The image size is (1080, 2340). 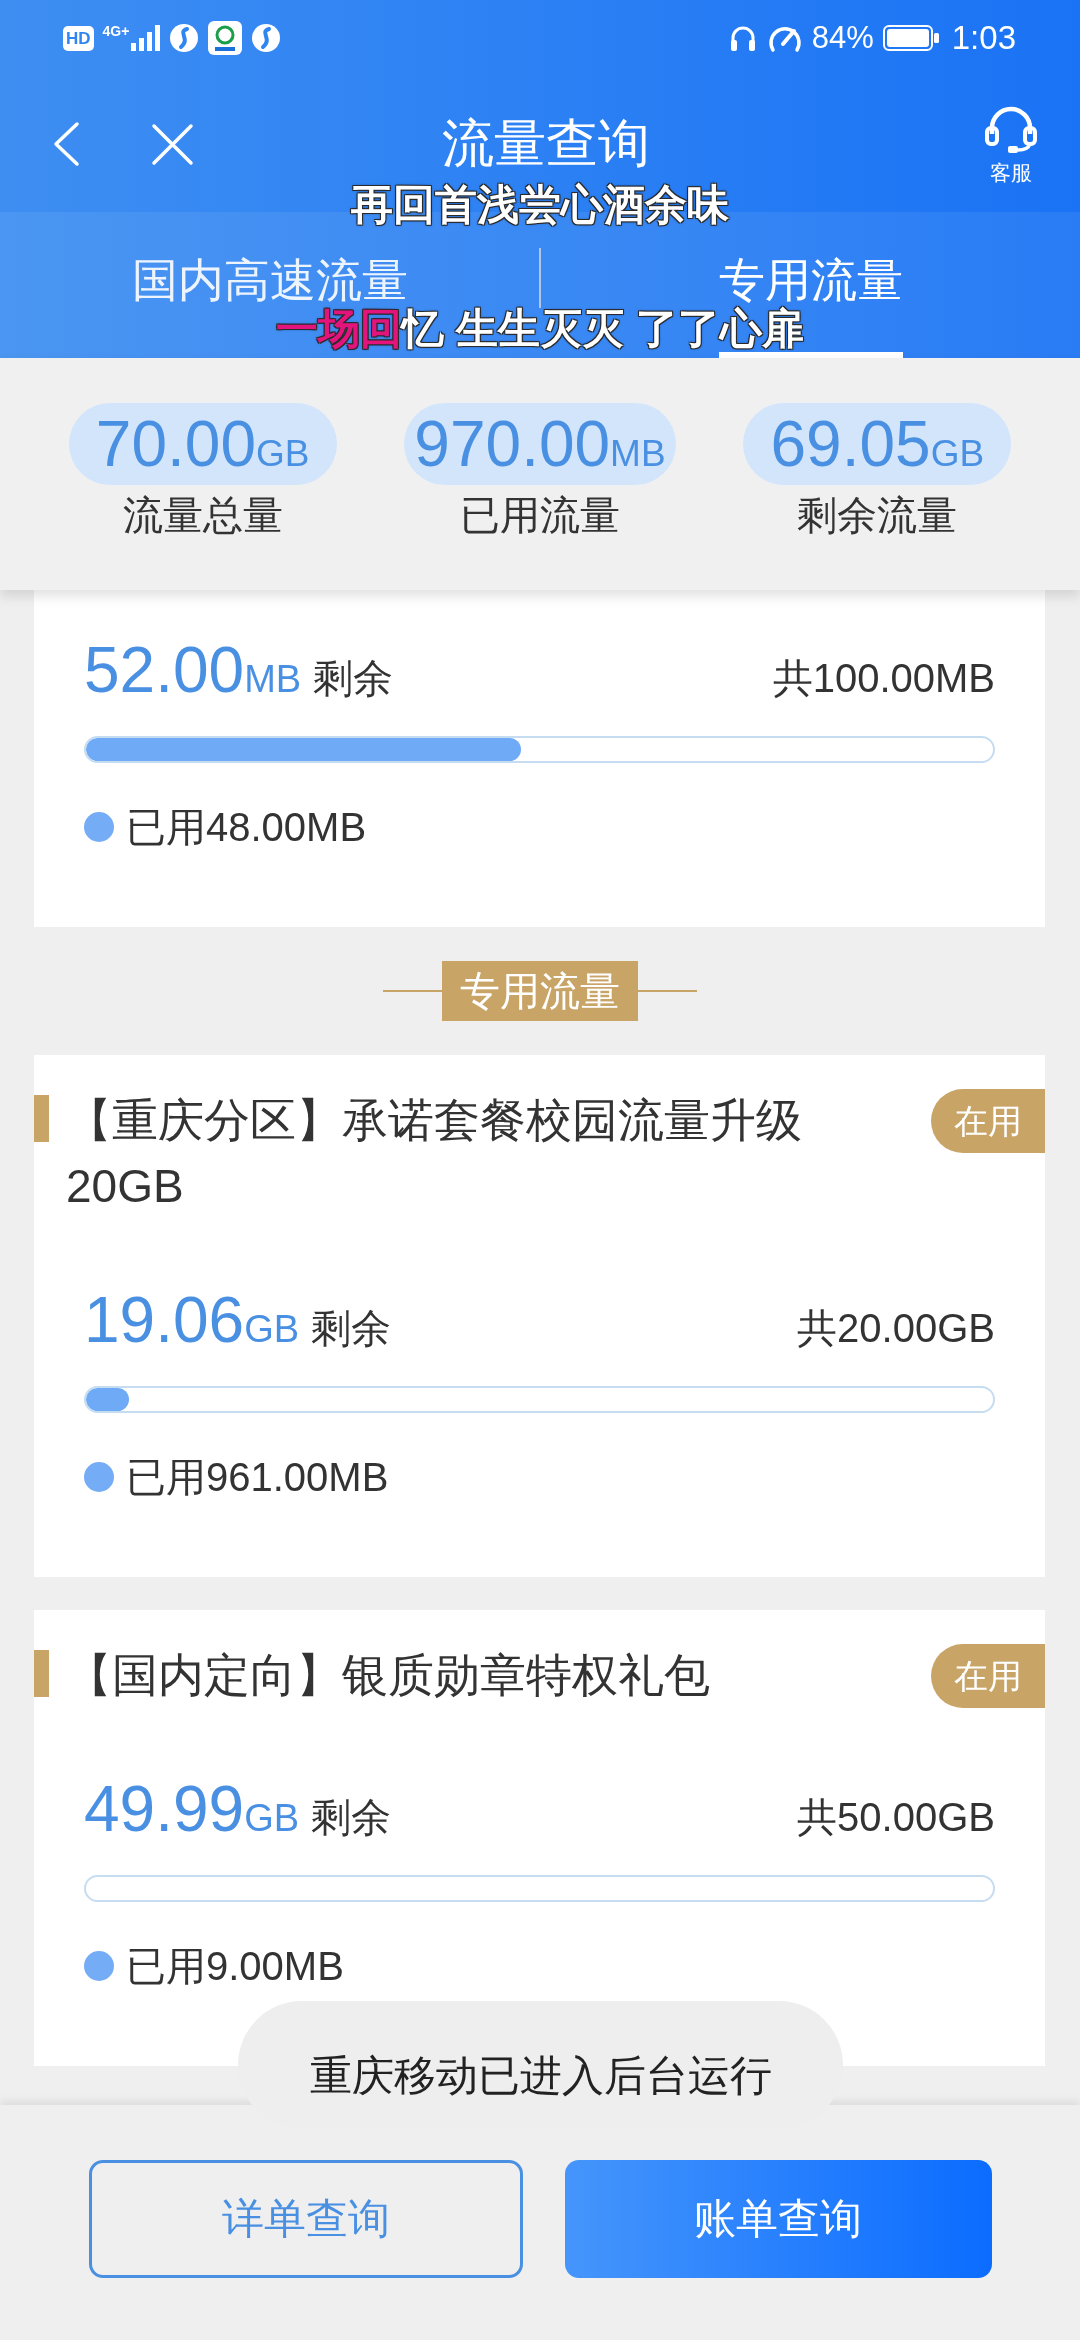 I want to click on back-icon, so click(x=66, y=144).